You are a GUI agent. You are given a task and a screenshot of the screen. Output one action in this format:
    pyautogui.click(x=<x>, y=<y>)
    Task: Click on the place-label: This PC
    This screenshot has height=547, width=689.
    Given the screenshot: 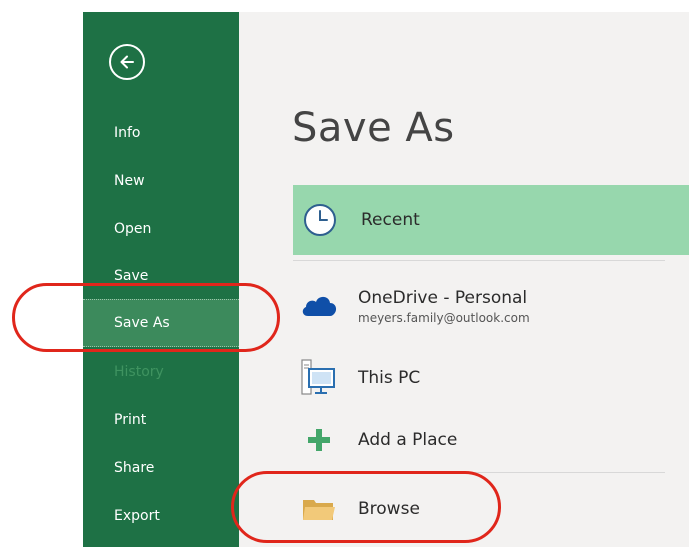 What is the action you would take?
    pyautogui.click(x=389, y=378)
    